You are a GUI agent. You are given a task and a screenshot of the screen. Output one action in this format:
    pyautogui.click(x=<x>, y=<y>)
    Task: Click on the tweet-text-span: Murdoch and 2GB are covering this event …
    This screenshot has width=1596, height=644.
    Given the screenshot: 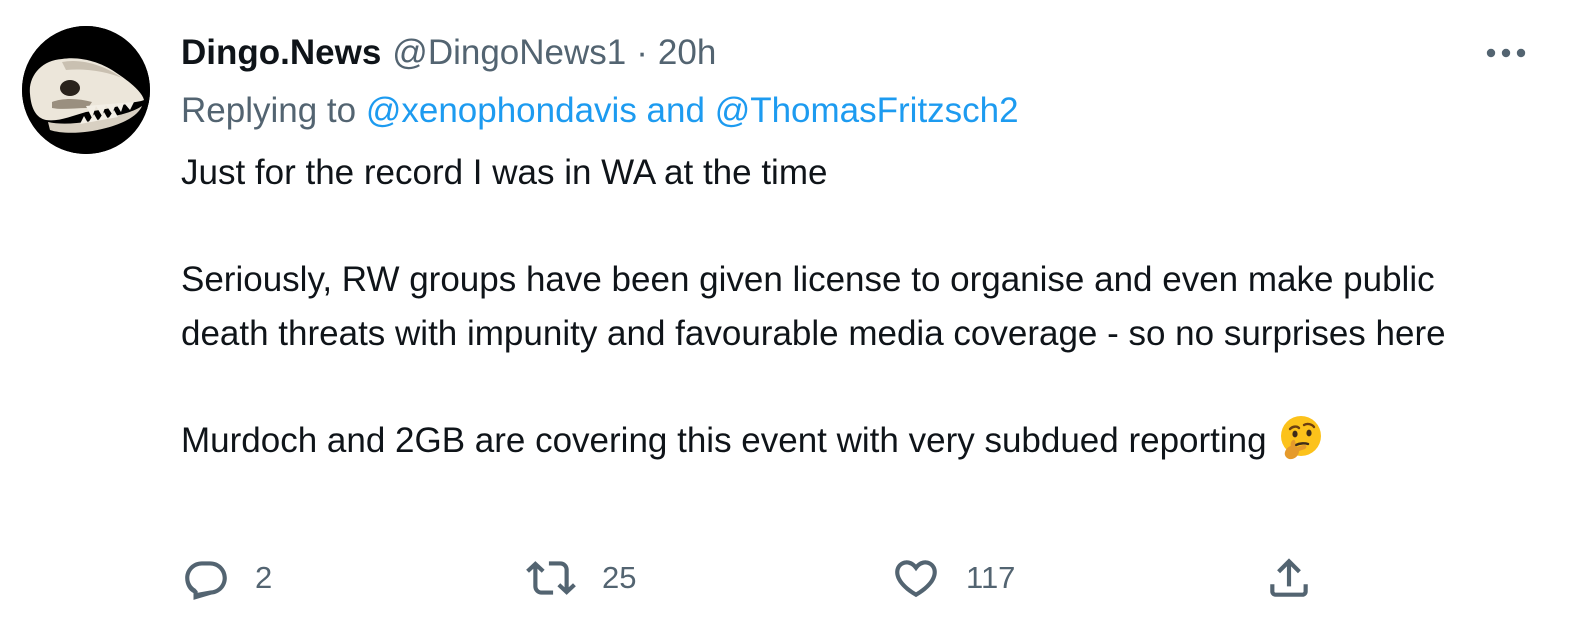 What is the action you would take?
    pyautogui.click(x=724, y=440)
    